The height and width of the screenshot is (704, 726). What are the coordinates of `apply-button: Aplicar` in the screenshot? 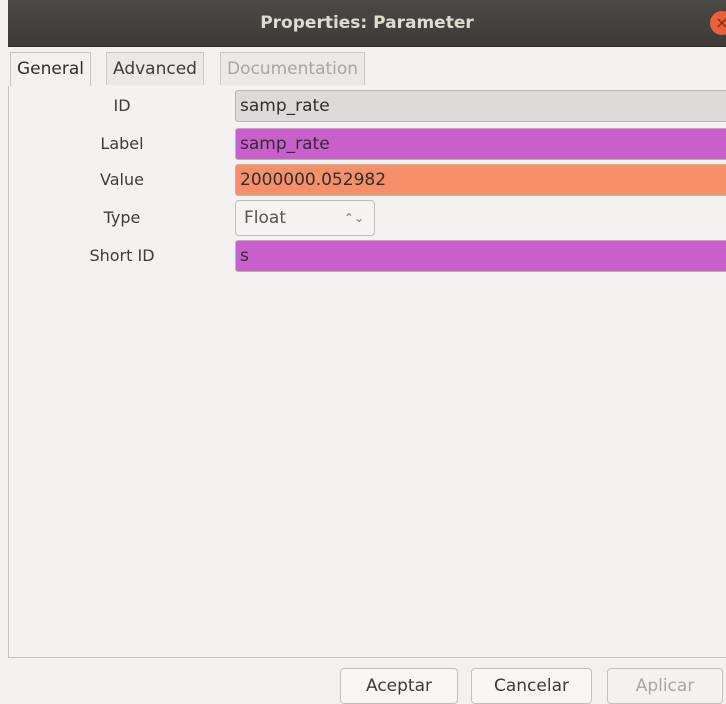 It's located at (665, 686).